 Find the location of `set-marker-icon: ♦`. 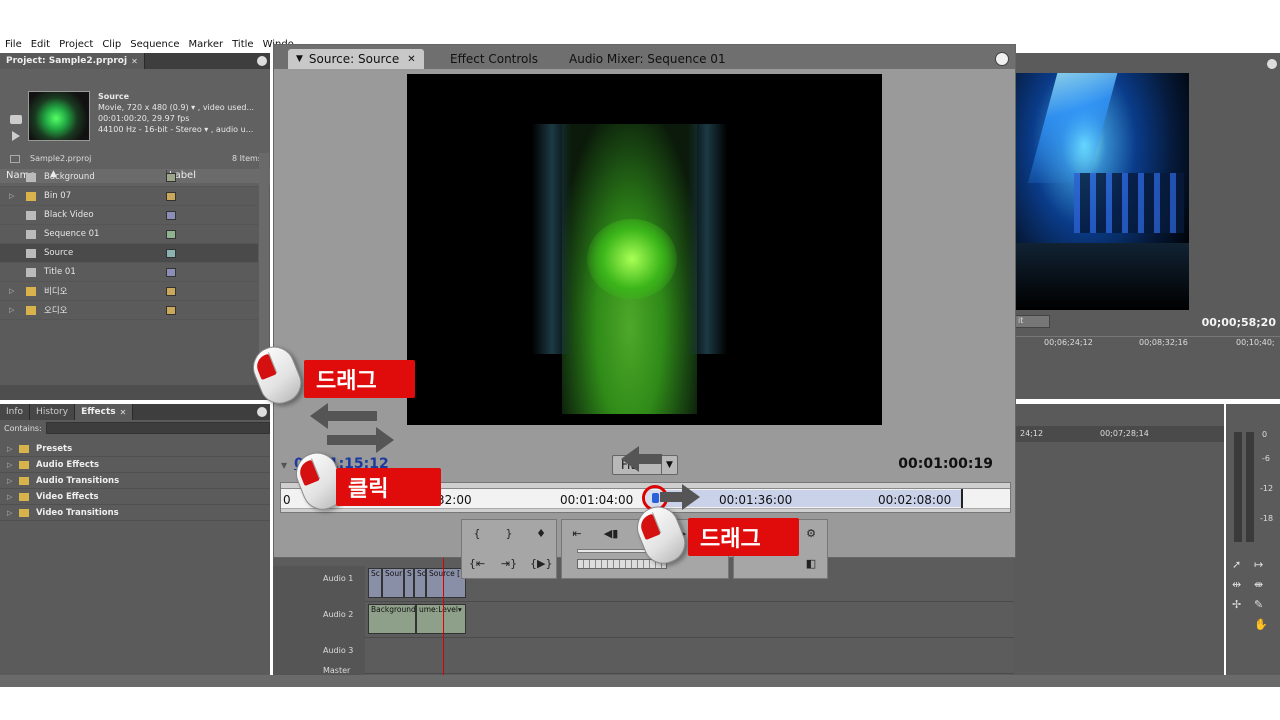

set-marker-icon: ♦ is located at coordinates (541, 534).